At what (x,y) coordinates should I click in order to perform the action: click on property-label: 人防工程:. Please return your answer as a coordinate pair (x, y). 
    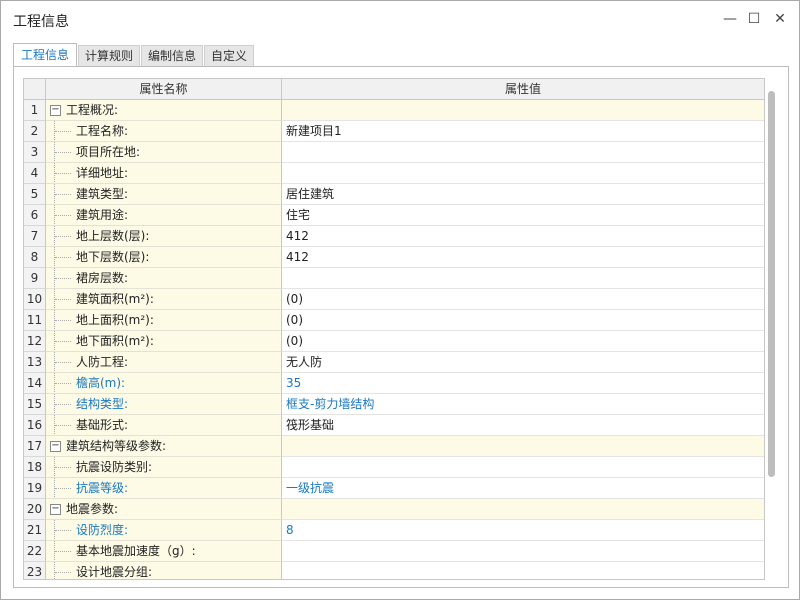
    Looking at the image, I should click on (102, 362).